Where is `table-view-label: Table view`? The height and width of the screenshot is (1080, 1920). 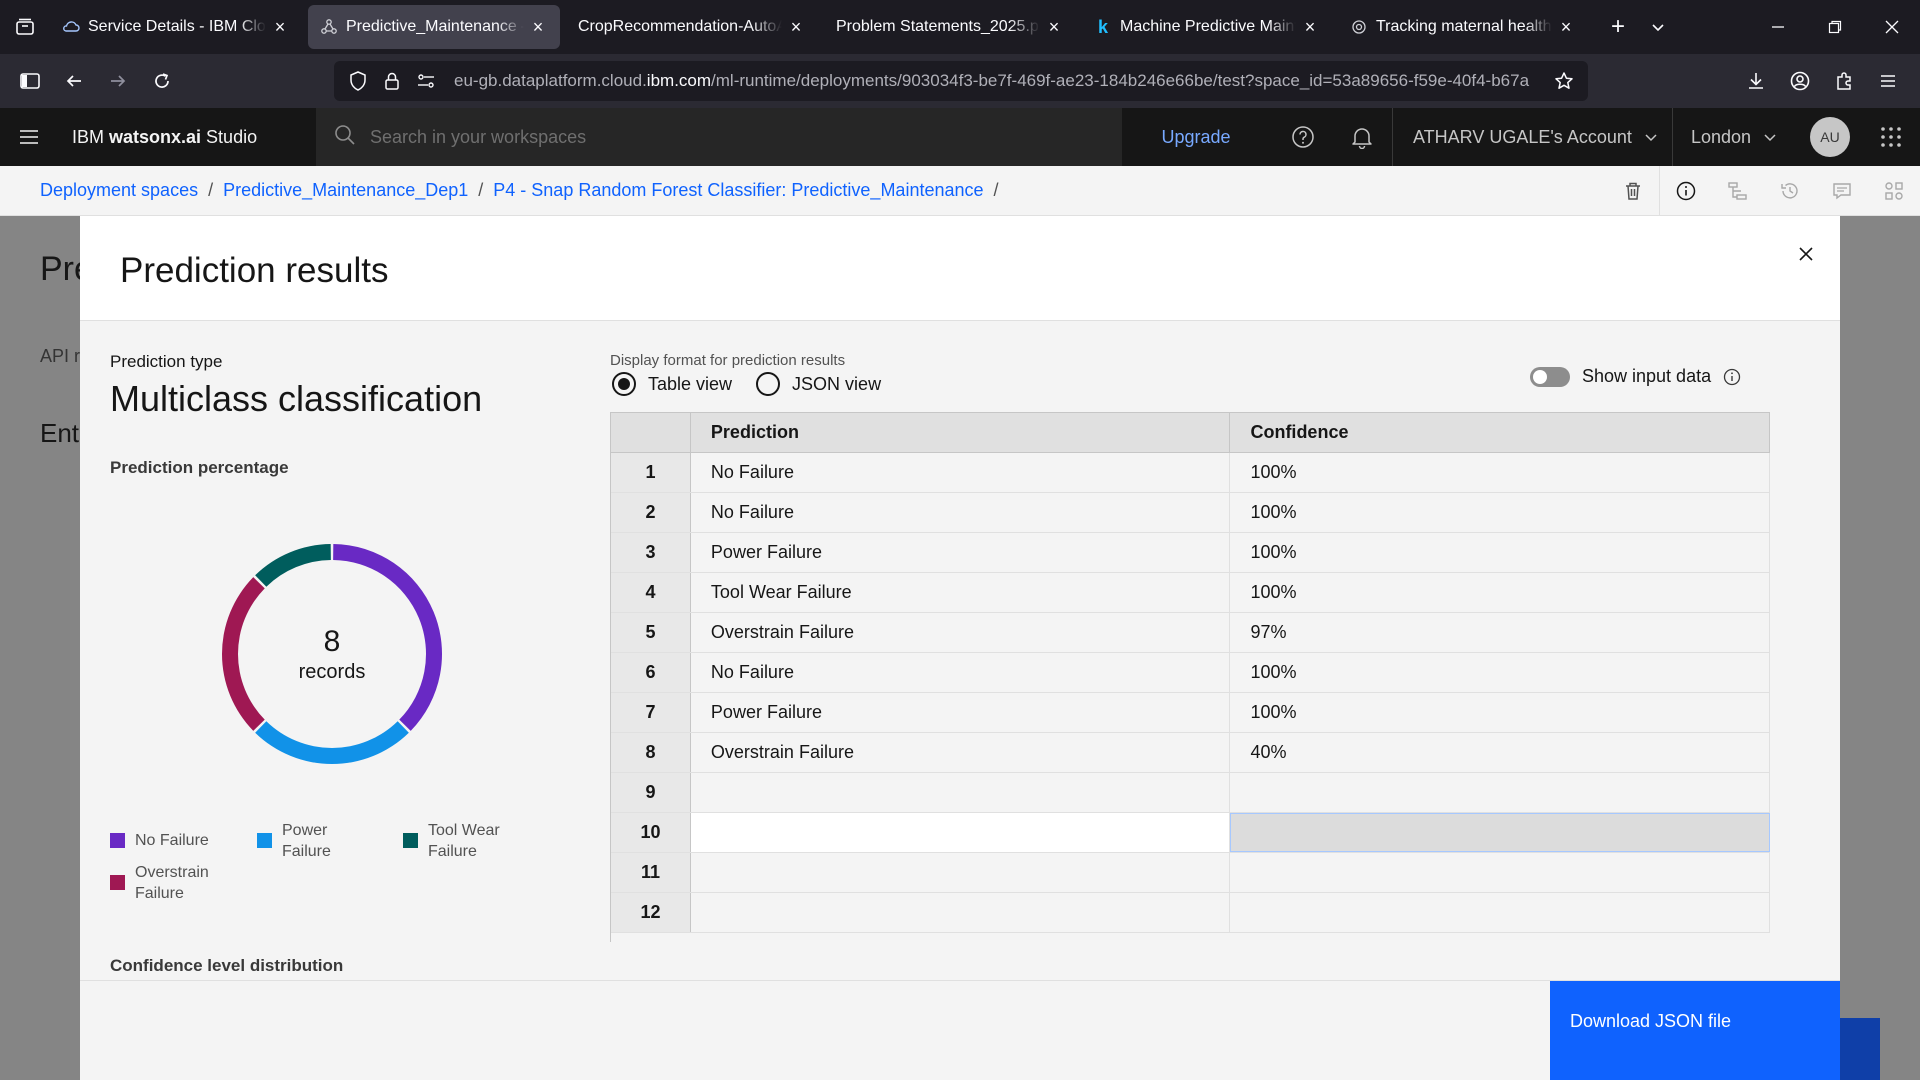 table-view-label: Table view is located at coordinates (690, 384).